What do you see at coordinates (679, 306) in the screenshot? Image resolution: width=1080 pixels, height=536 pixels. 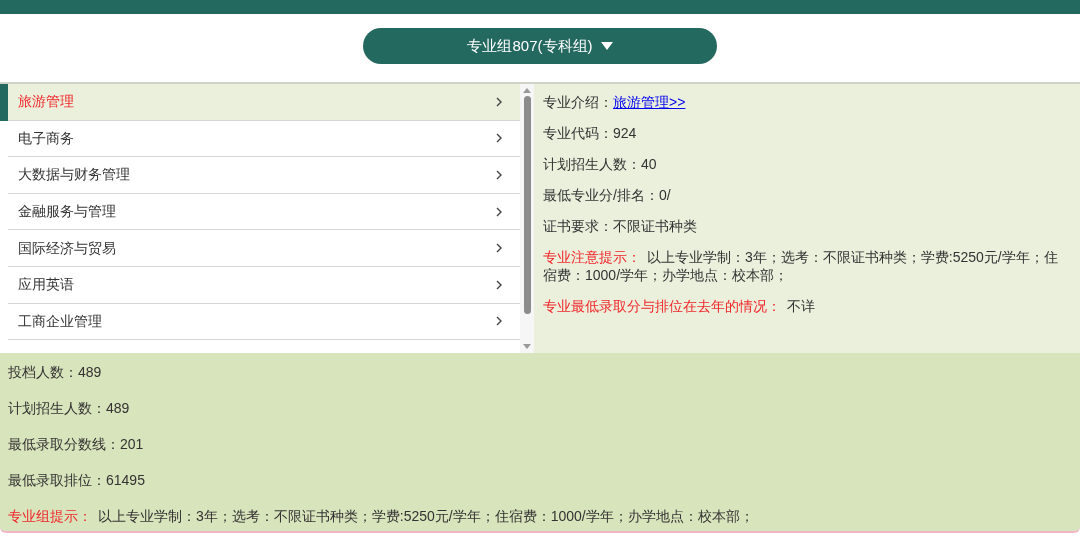 I see `notice-text: 专业最低录取分与排位在去年的情况： 不详` at bounding box center [679, 306].